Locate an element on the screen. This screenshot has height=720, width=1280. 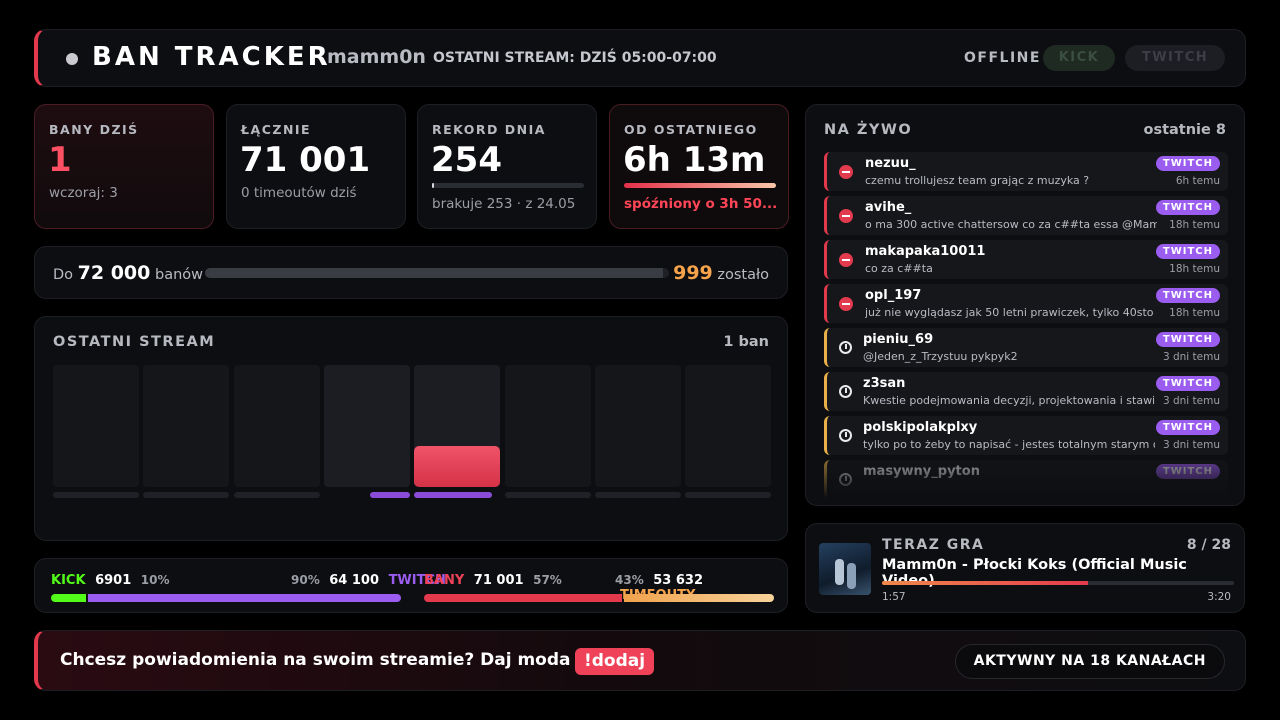
feed-fade is located at coordinates (1025, 480).